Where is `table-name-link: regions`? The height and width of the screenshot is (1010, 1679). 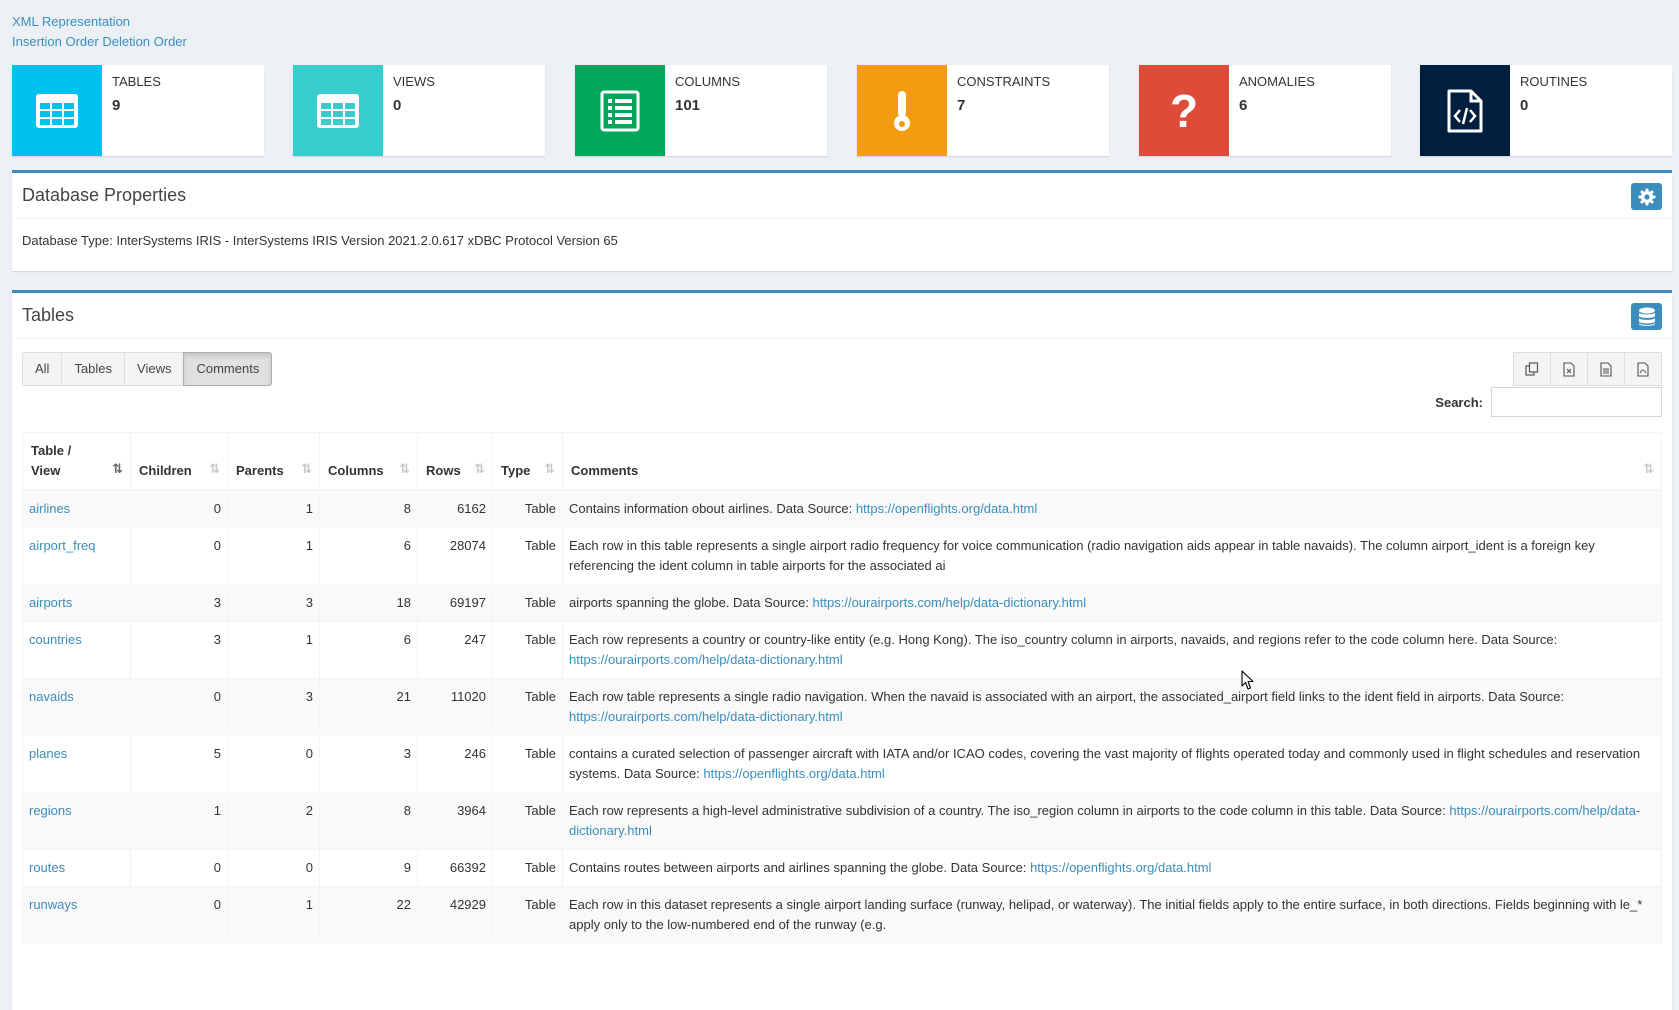
table-name-link: regions is located at coordinates (50, 810).